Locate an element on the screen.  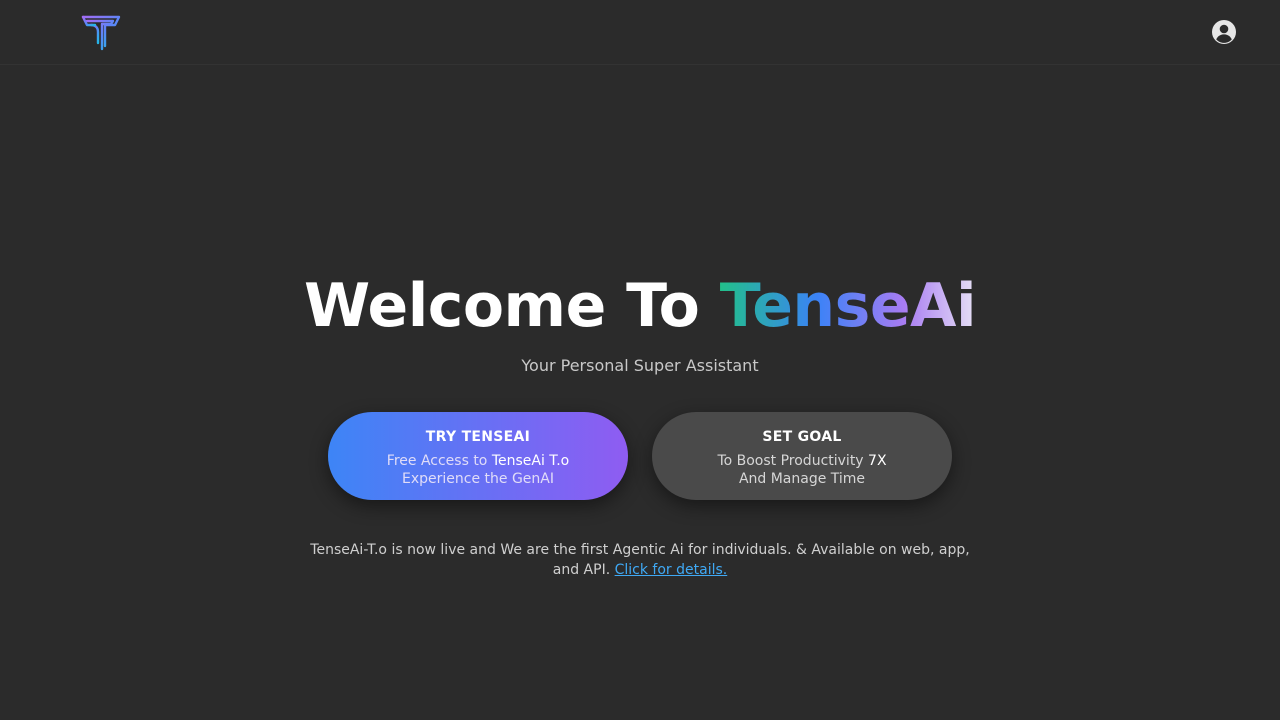
try-desc-highlight: TenseAi T.o is located at coordinates (530, 461).